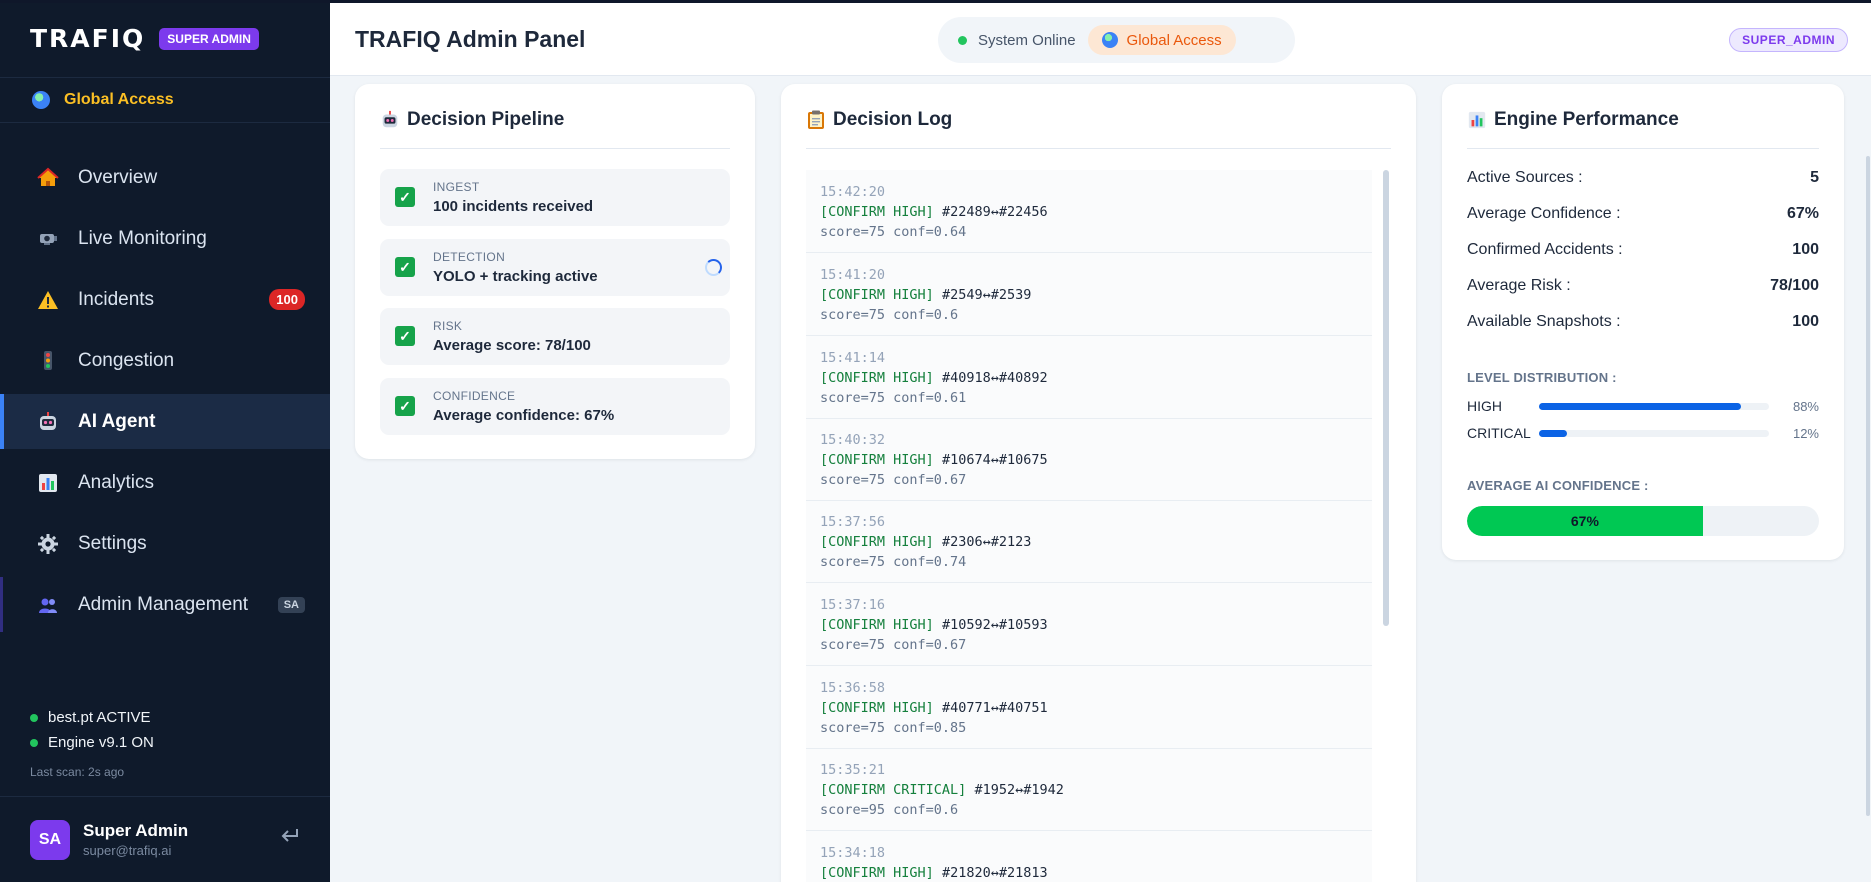 This screenshot has height=882, width=1871. Describe the element at coordinates (469, 257) in the screenshot. I see `step-label: DETECTION` at that location.